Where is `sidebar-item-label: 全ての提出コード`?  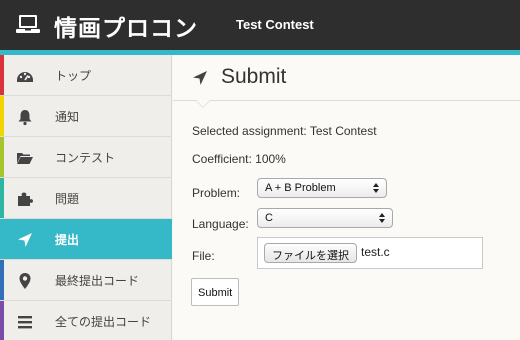
sidebar-item-label: 全ての提出コード is located at coordinates (103, 322).